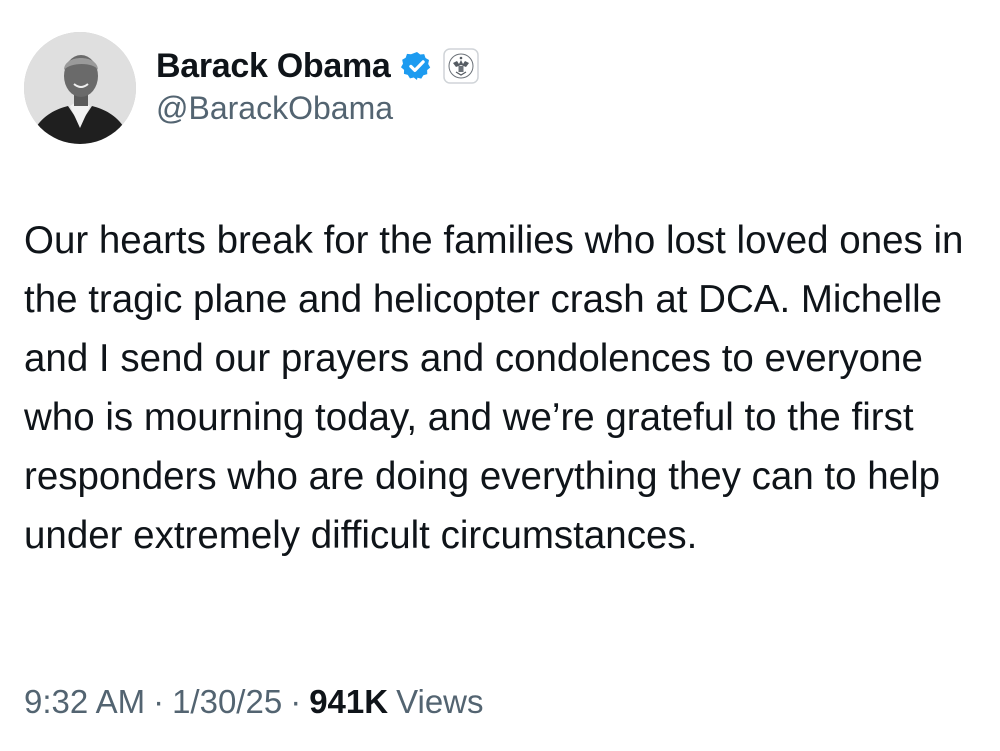  Describe the element at coordinates (416, 66) in the screenshot. I see `verified-checkmark-icon` at that location.